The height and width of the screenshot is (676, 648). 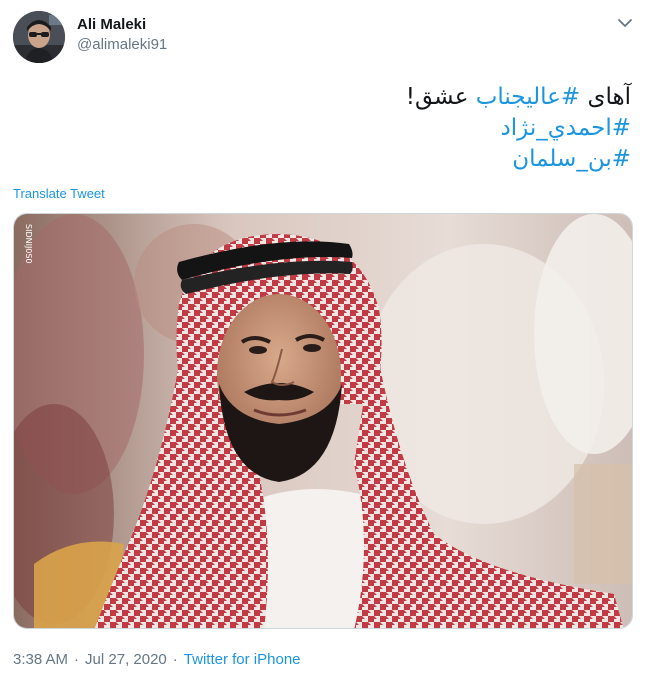 I want to click on tweet-text-line-1: آهای #عالیجناب عشق!, so click(x=351, y=97).